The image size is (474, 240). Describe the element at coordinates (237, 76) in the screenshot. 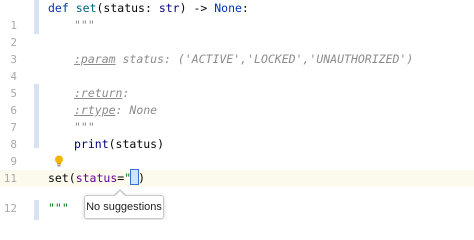

I see `code-line: 4` at that location.